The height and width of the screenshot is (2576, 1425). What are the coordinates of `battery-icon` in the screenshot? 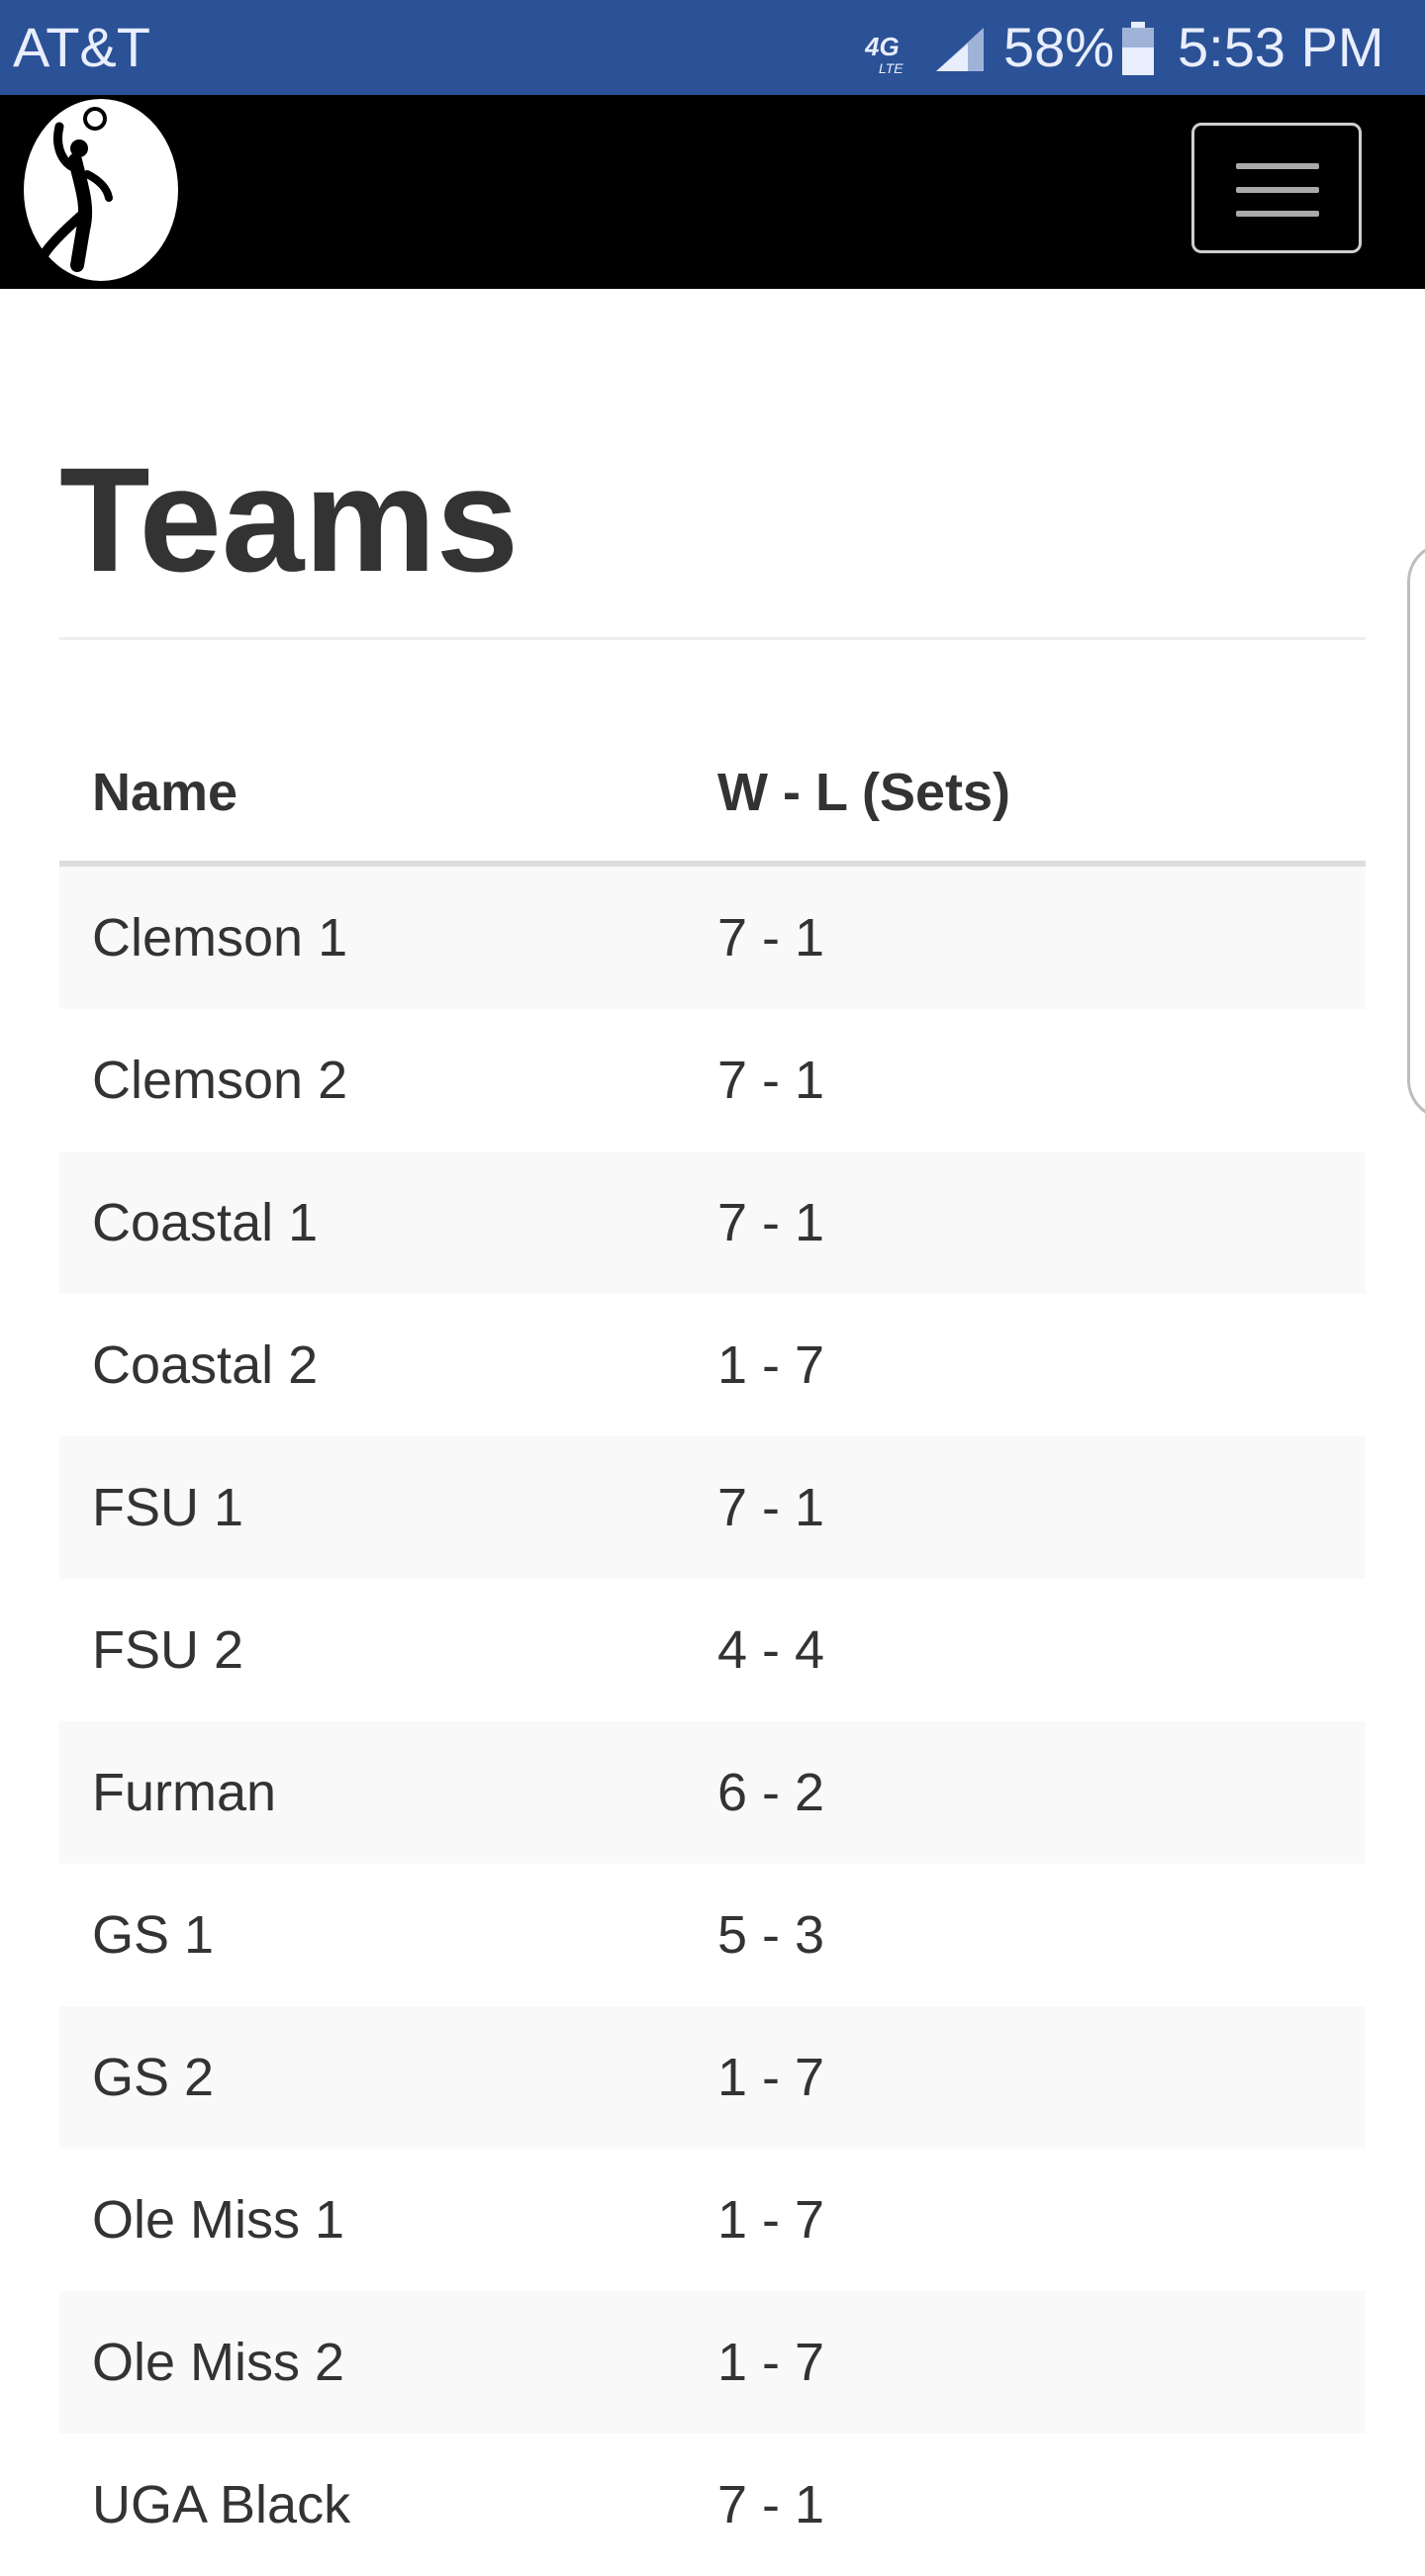 It's located at (1138, 49).